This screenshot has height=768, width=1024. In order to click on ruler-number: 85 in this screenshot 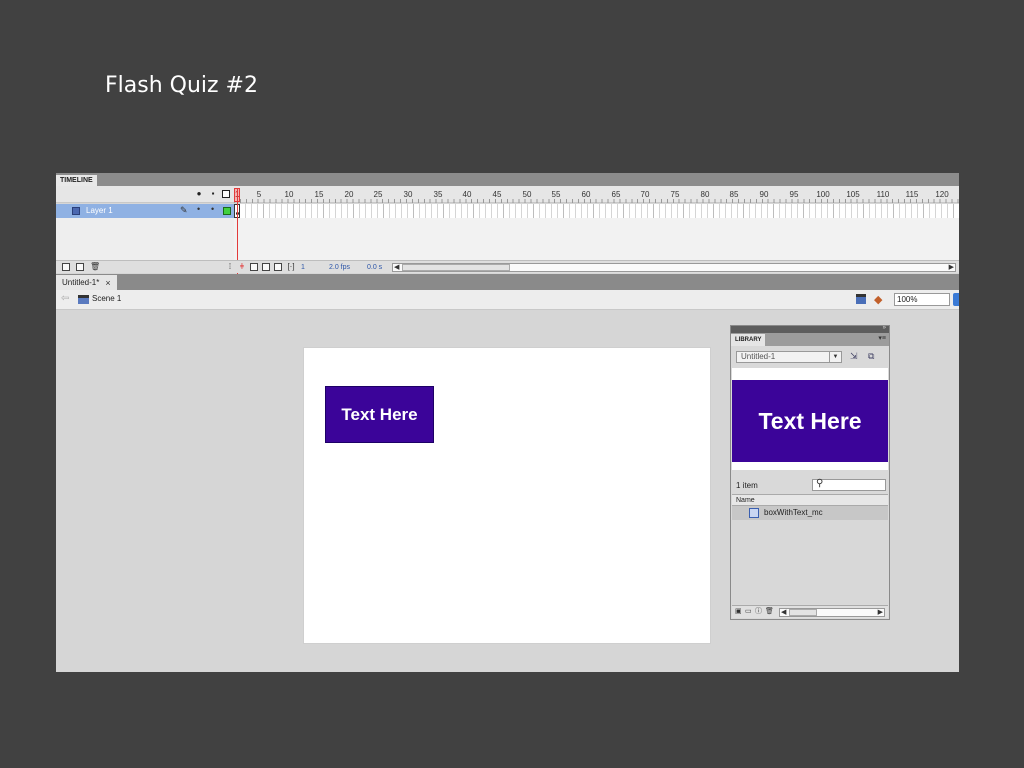, I will do `click(734, 194)`.